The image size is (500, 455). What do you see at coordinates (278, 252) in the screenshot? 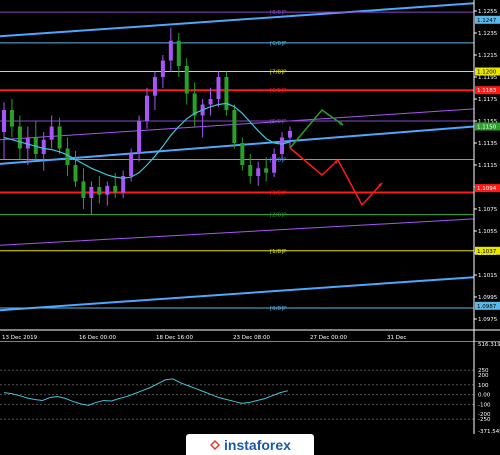
I see `murrey-level-label: [1/8]P` at bounding box center [278, 252].